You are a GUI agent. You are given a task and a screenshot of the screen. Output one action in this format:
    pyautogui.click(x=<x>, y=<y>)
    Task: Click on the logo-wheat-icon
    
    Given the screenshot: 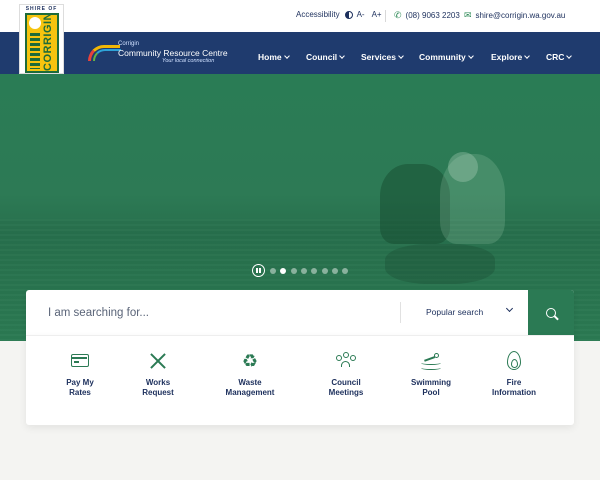 What is the action you would take?
    pyautogui.click(x=35, y=51)
    